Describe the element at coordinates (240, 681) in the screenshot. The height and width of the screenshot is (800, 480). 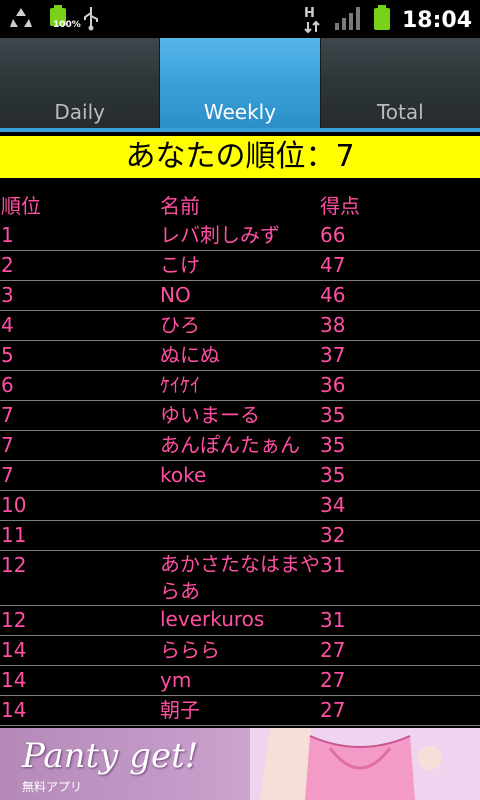
I see `table-row: 14 ym 27` at that location.